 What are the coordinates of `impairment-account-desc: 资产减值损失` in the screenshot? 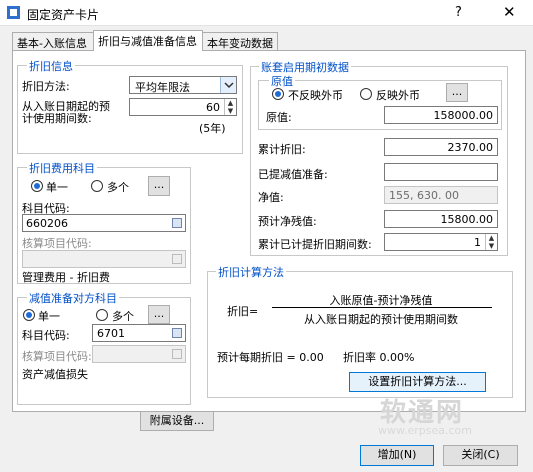 It's located at (55, 374).